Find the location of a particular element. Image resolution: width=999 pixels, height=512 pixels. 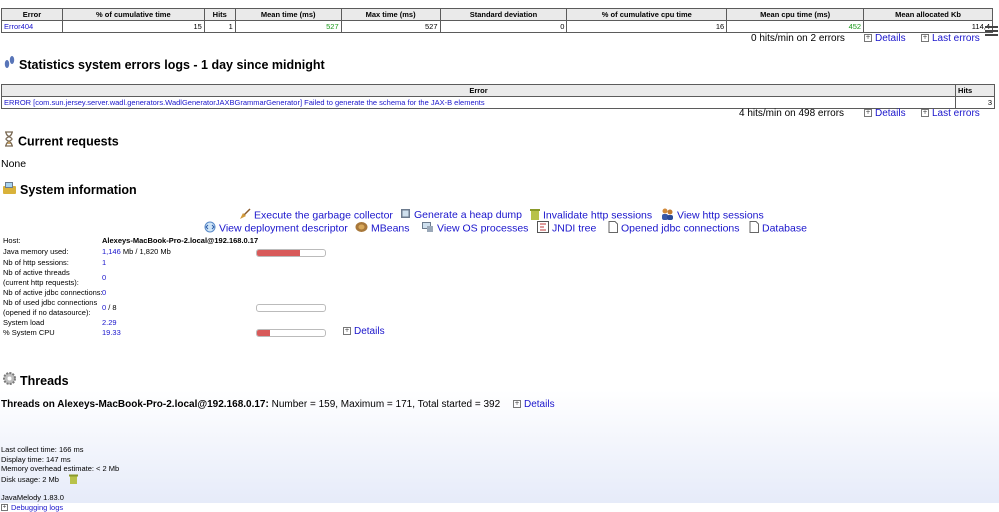

logs-table-header: Error Hits is located at coordinates (498, 91).